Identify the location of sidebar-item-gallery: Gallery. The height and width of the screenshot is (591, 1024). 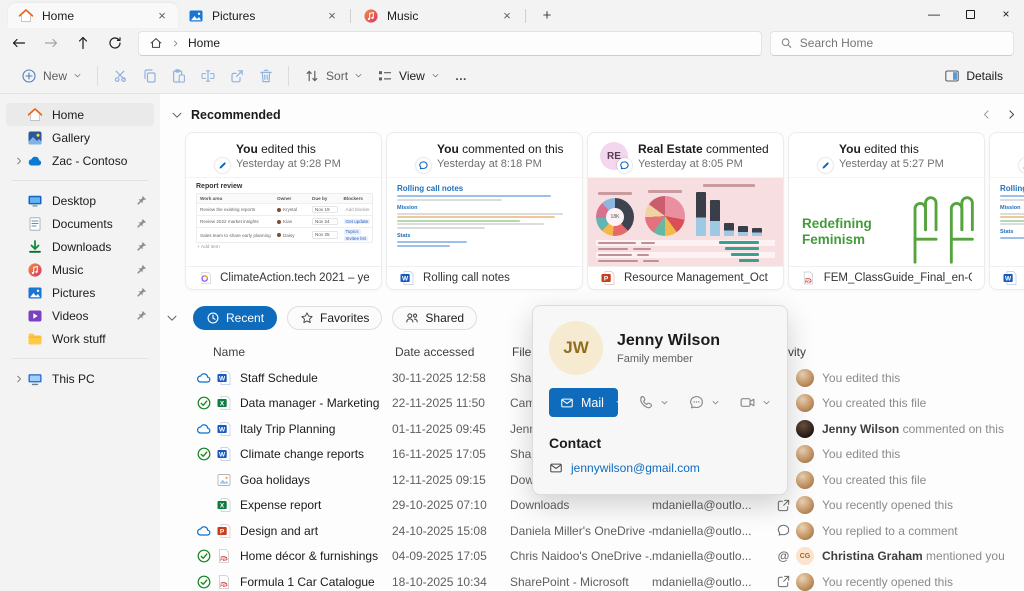
(80, 137).